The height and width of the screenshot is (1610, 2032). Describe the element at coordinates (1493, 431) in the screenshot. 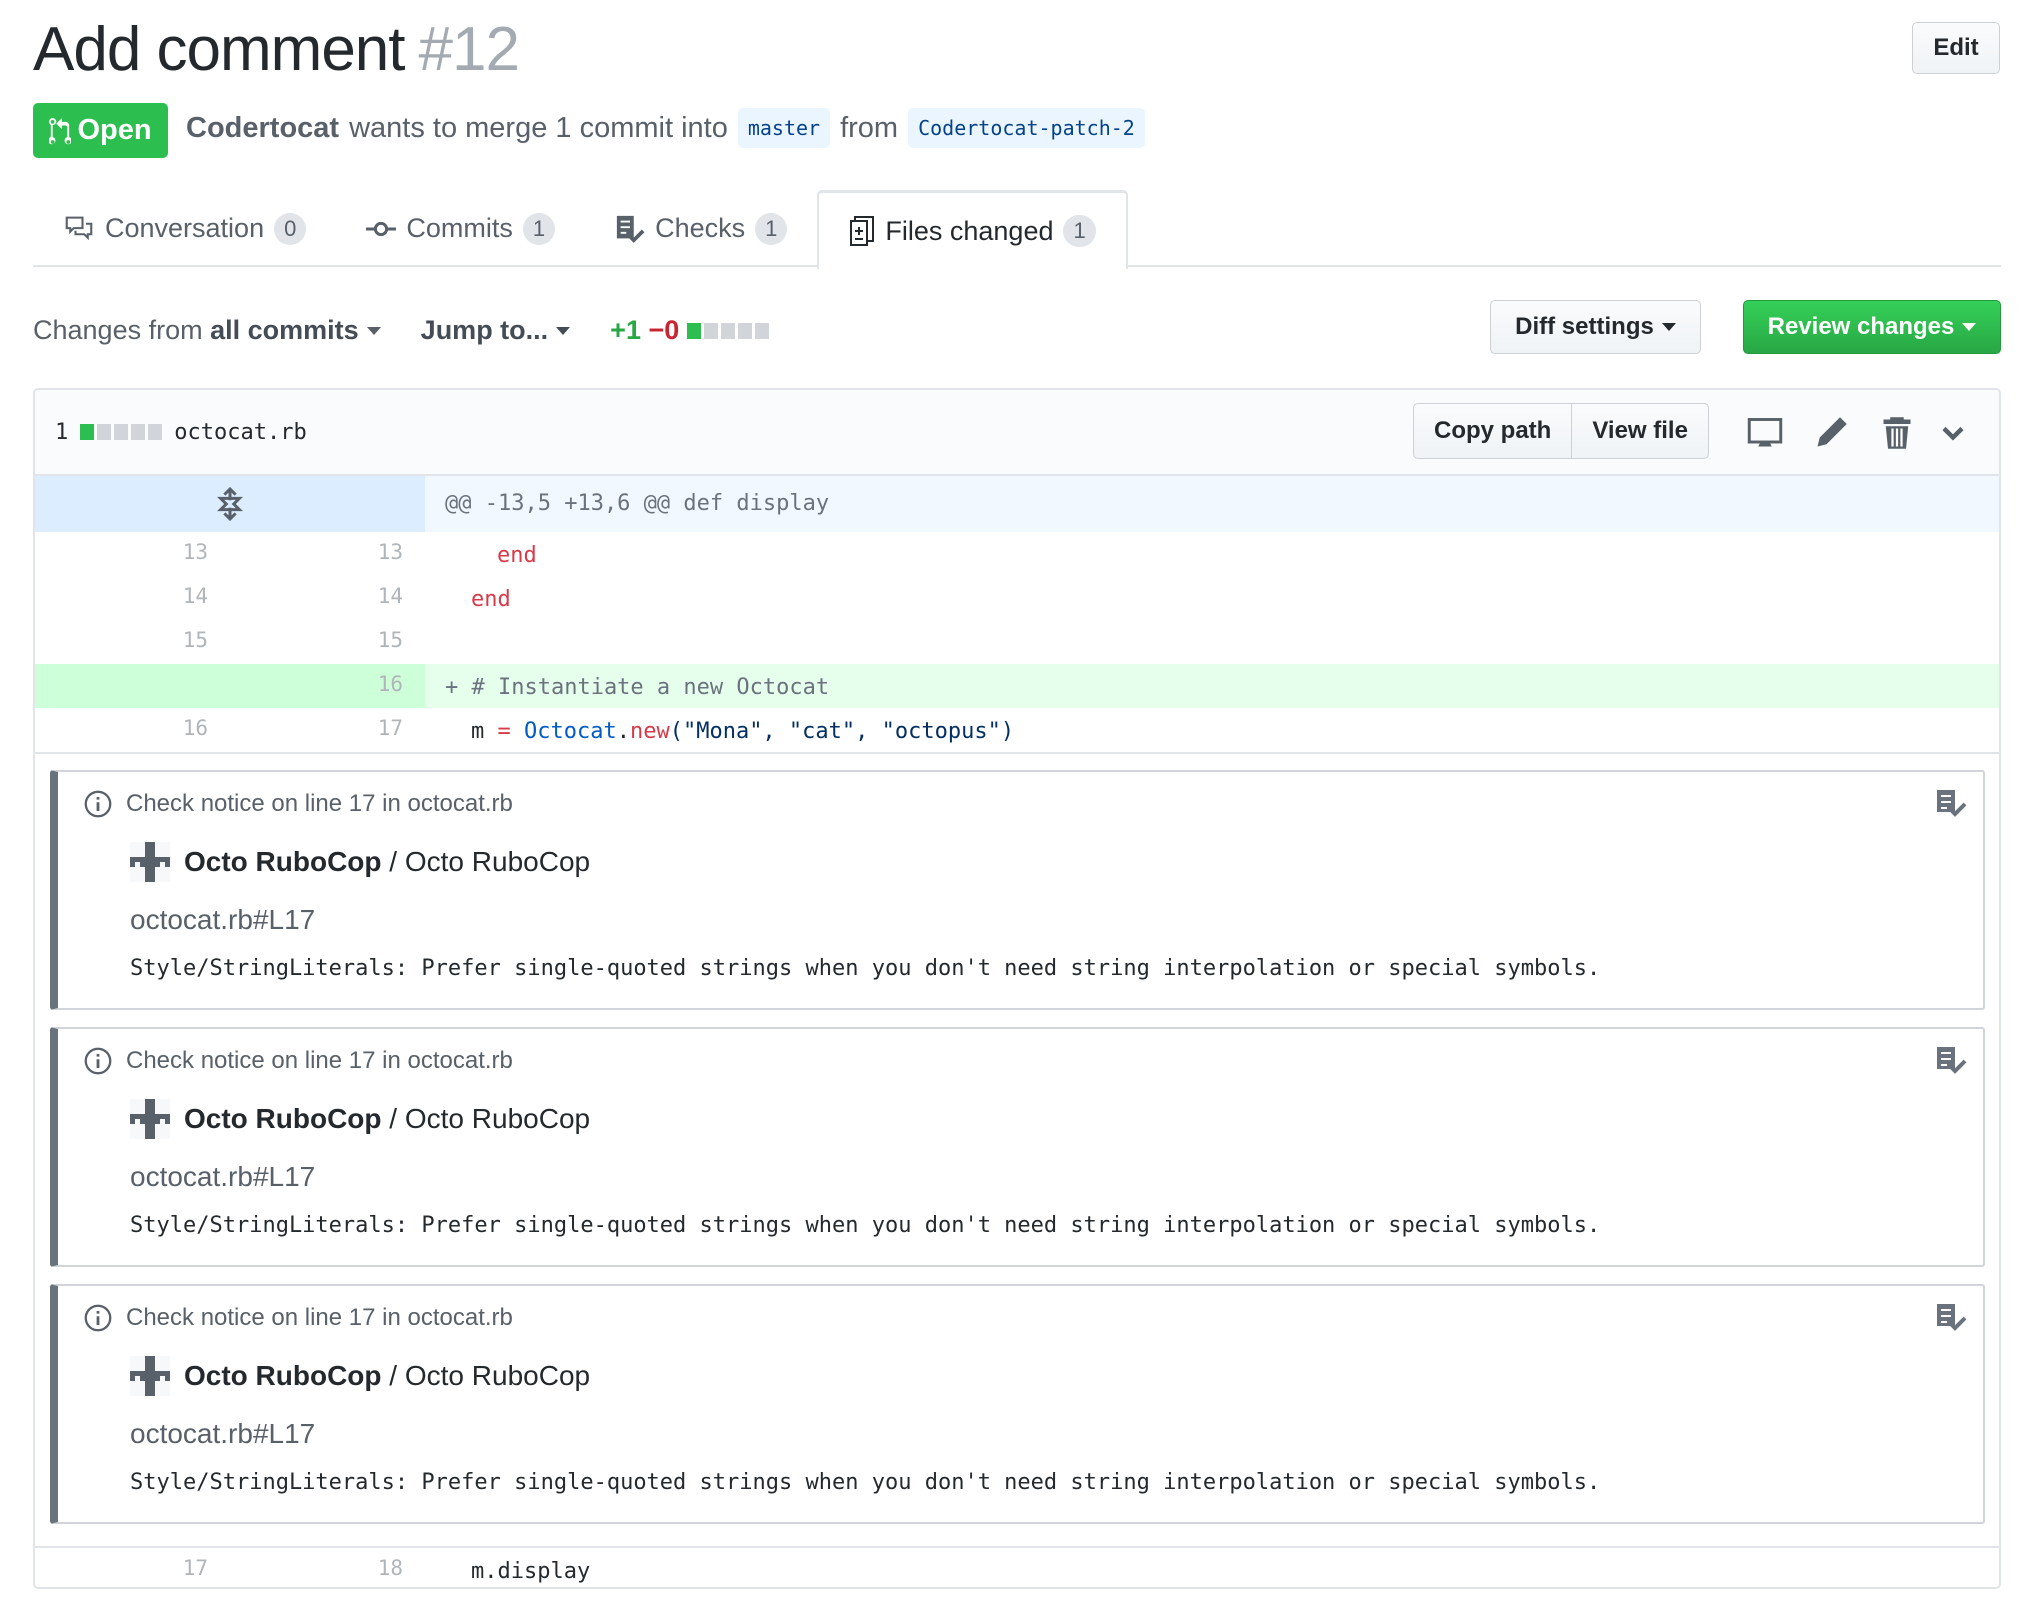

I see `copy-path-button: Copy path` at that location.